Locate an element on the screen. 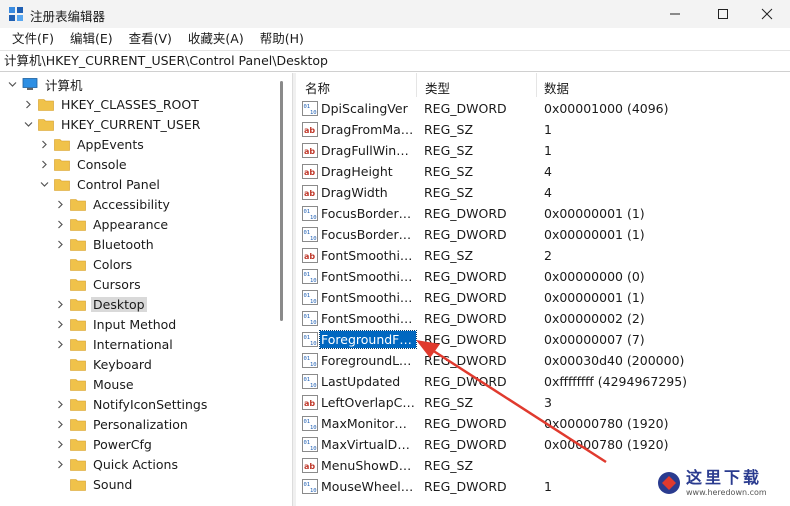 The image size is (790, 506). tree-item: AppEvents is located at coordinates (92, 144).